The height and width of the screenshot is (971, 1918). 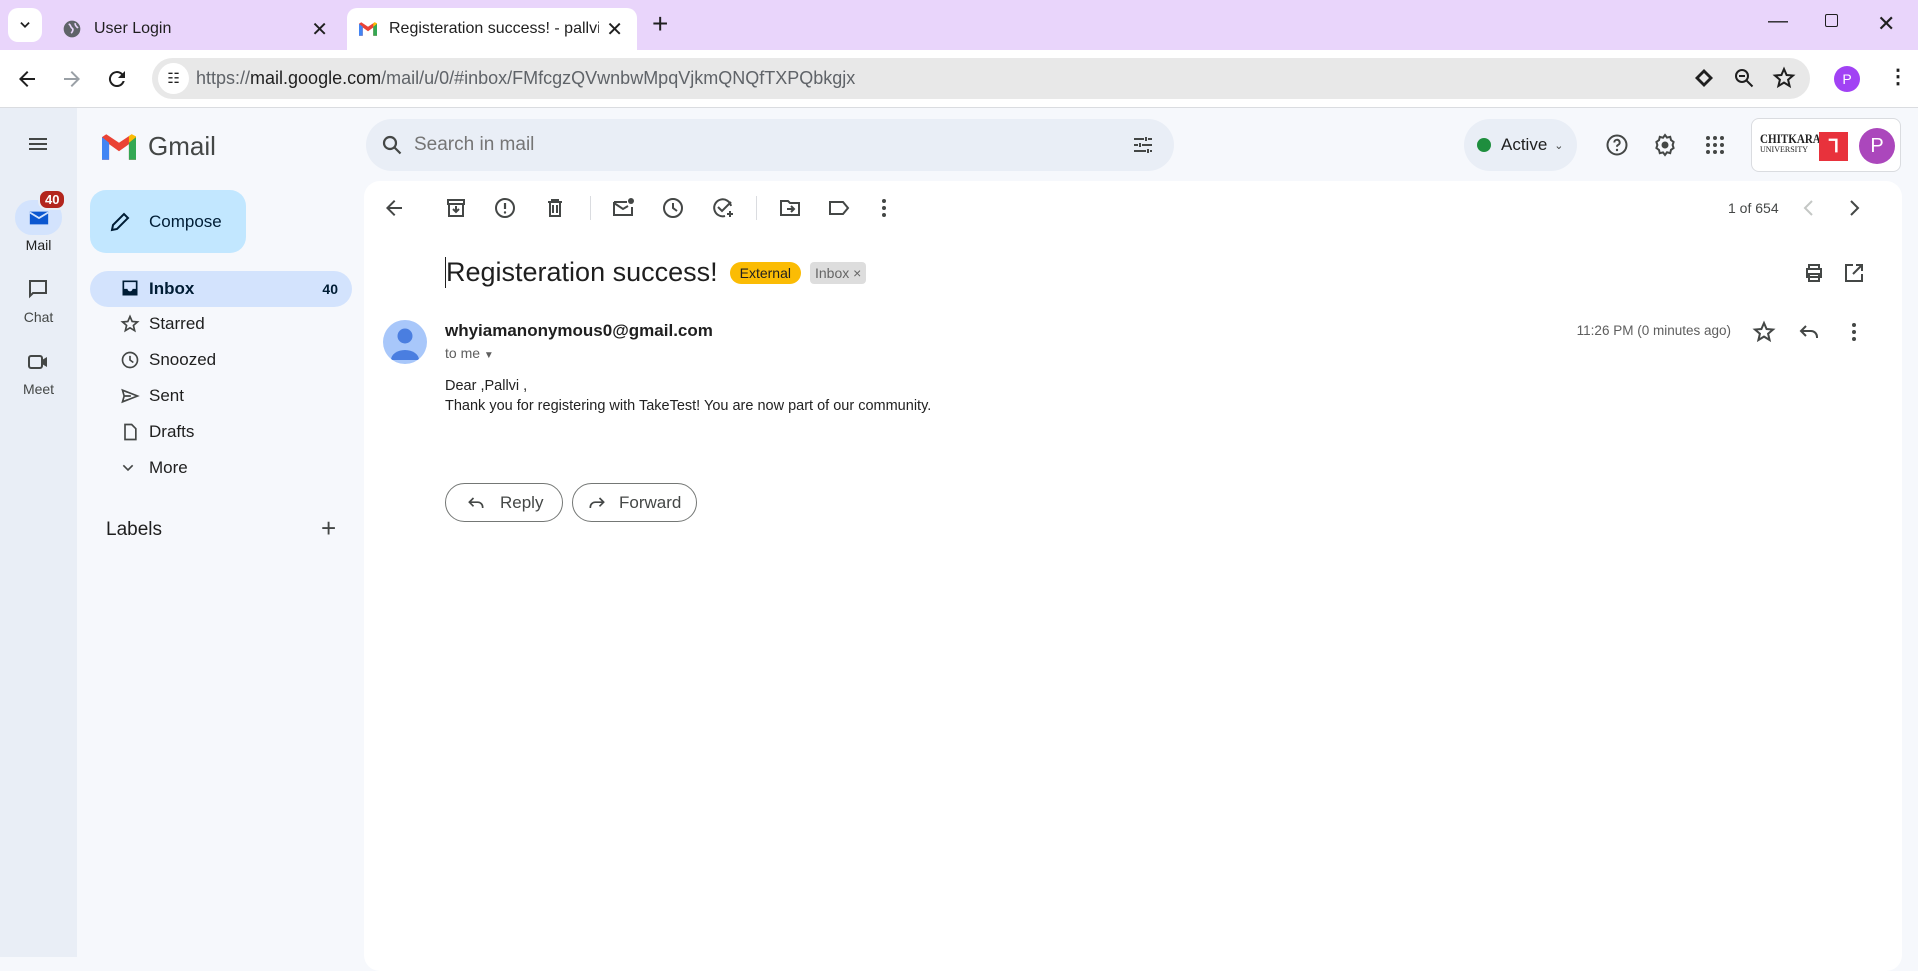 What do you see at coordinates (723, 208) in the screenshot?
I see `add-to-tasks-button` at bounding box center [723, 208].